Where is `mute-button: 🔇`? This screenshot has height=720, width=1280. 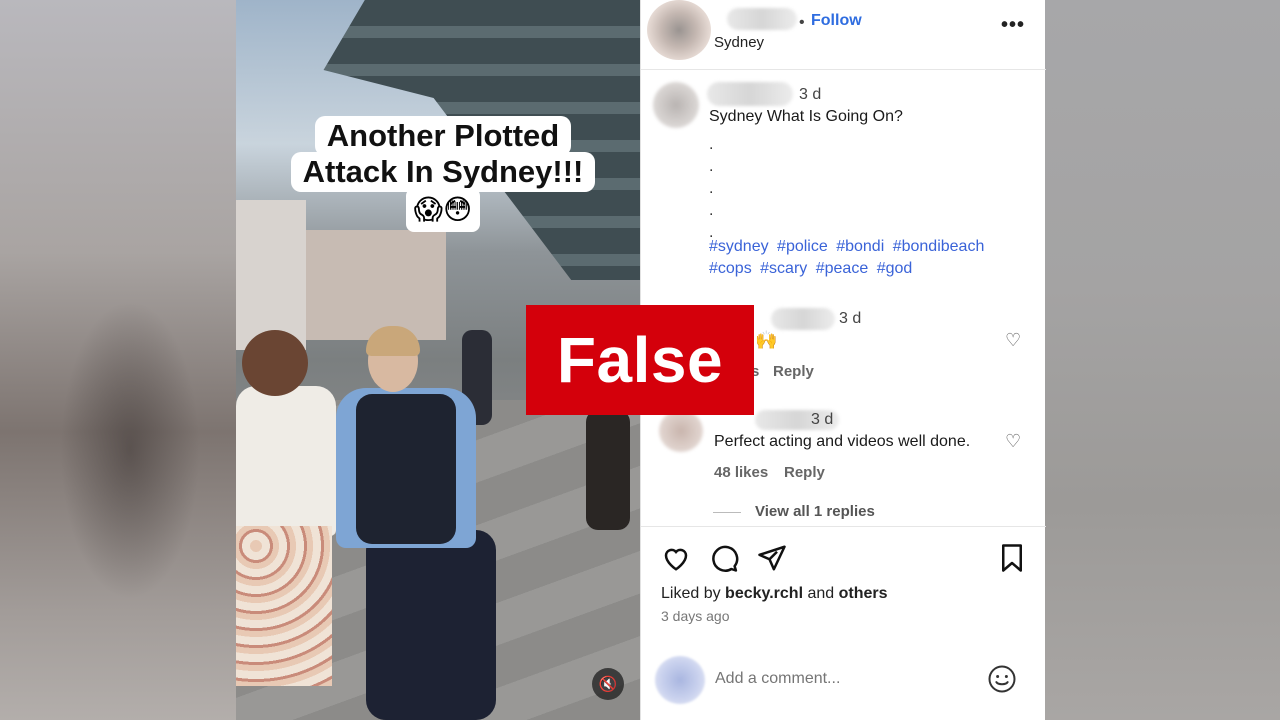 mute-button: 🔇 is located at coordinates (608, 684).